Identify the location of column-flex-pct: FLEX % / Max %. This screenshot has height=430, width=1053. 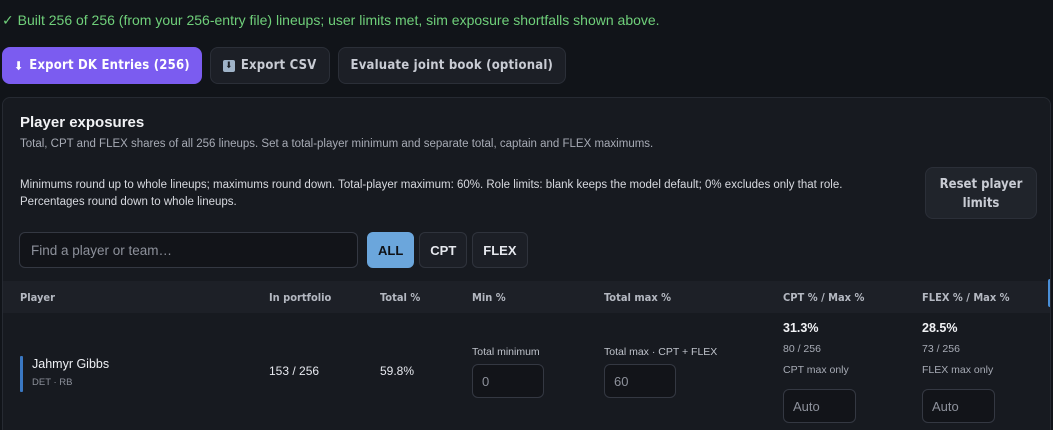
(966, 297).